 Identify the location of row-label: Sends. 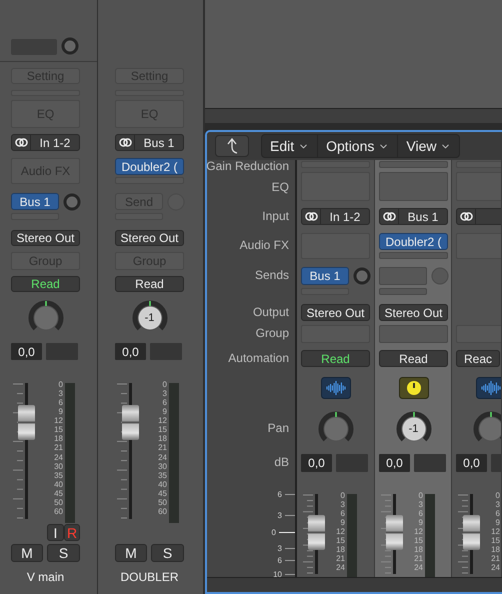
(271, 275).